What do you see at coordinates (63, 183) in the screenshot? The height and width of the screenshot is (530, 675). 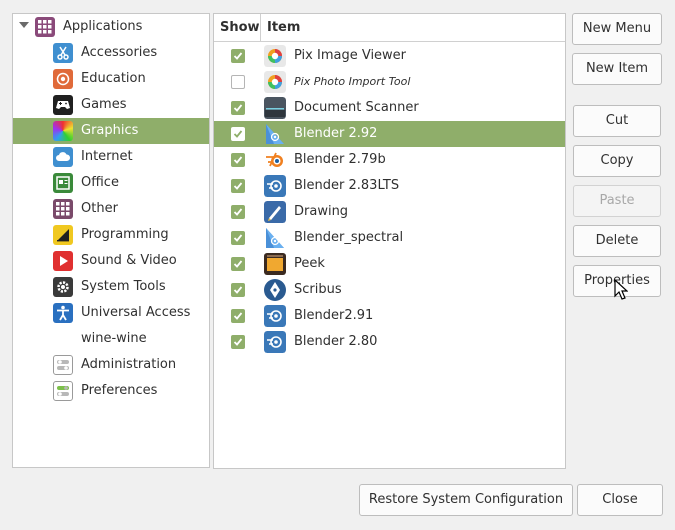 I see `office-icon` at bounding box center [63, 183].